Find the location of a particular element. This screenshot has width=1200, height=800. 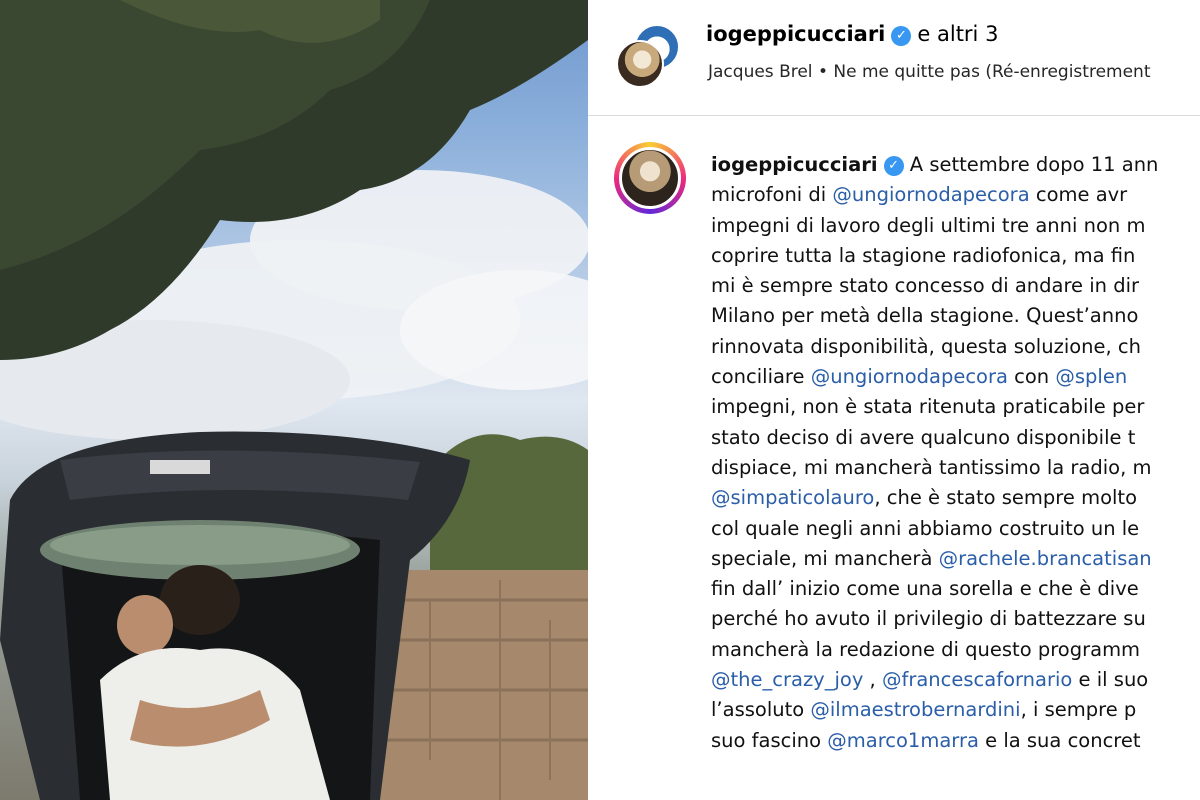

caption-text: mancherà la redazione di questo programm is located at coordinates (926, 649).